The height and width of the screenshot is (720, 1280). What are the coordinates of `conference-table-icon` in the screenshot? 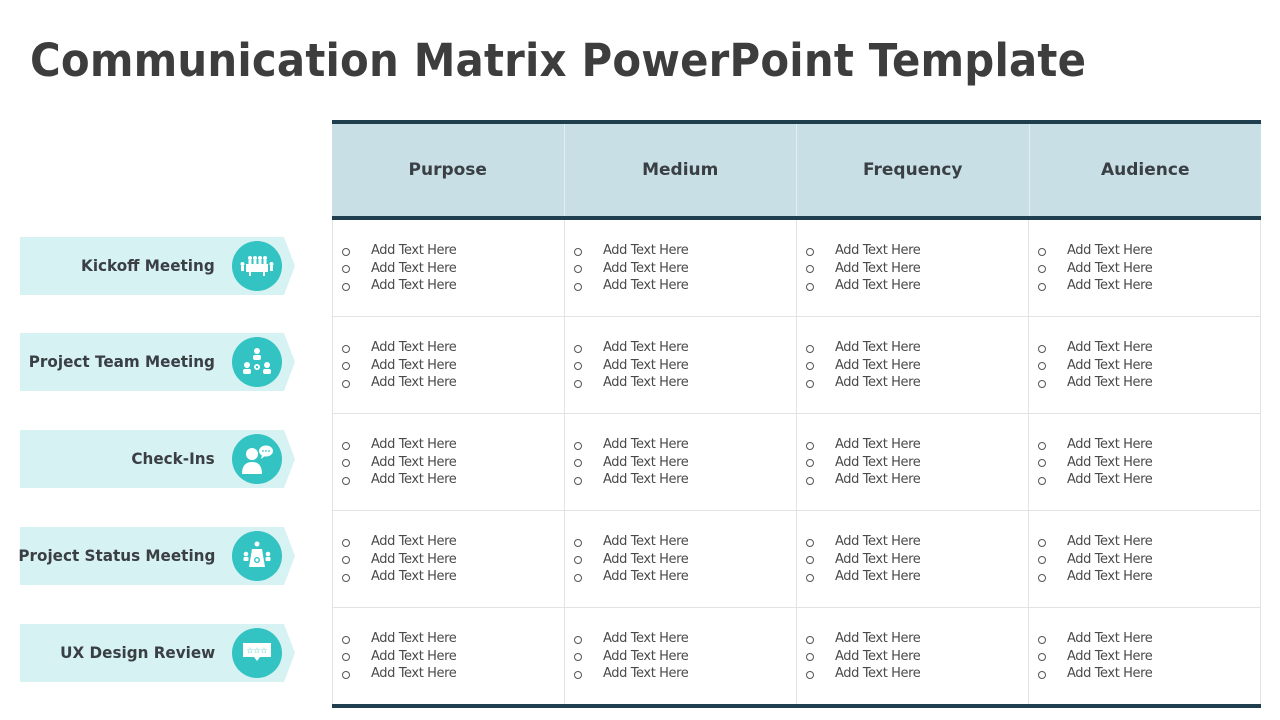 It's located at (257, 266).